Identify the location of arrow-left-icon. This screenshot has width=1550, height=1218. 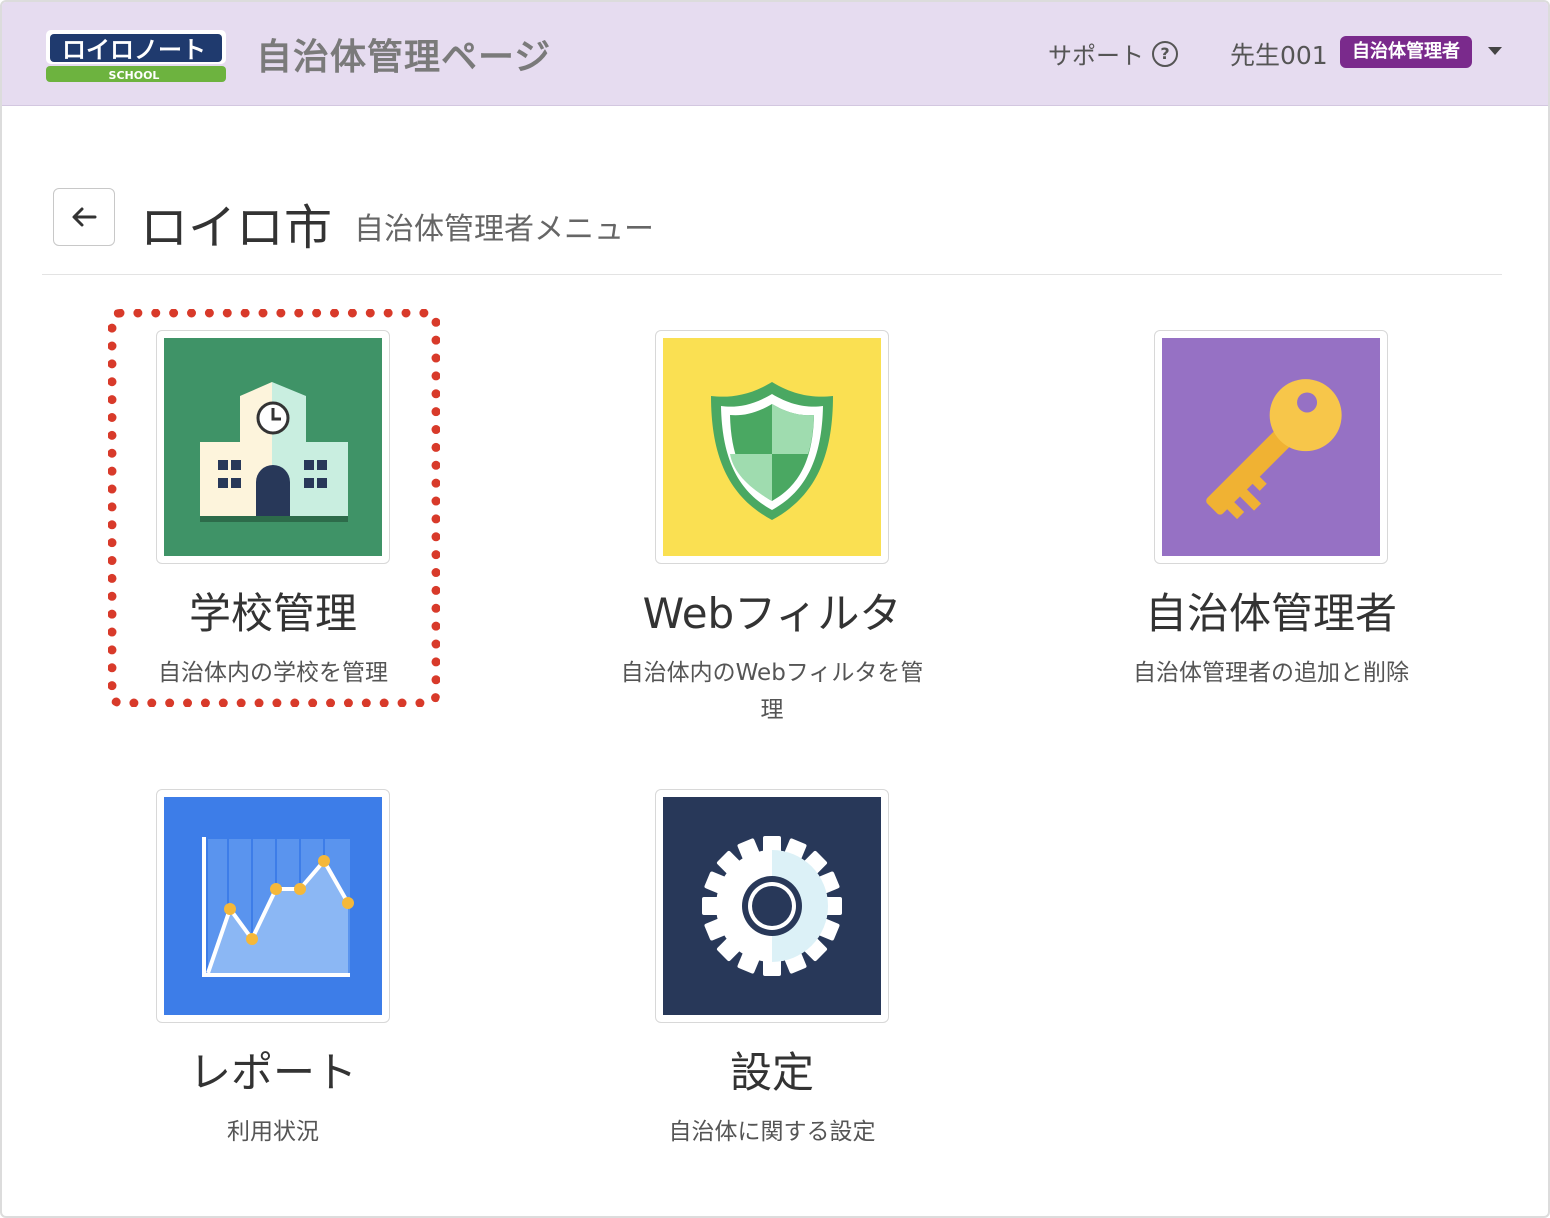
(84, 217).